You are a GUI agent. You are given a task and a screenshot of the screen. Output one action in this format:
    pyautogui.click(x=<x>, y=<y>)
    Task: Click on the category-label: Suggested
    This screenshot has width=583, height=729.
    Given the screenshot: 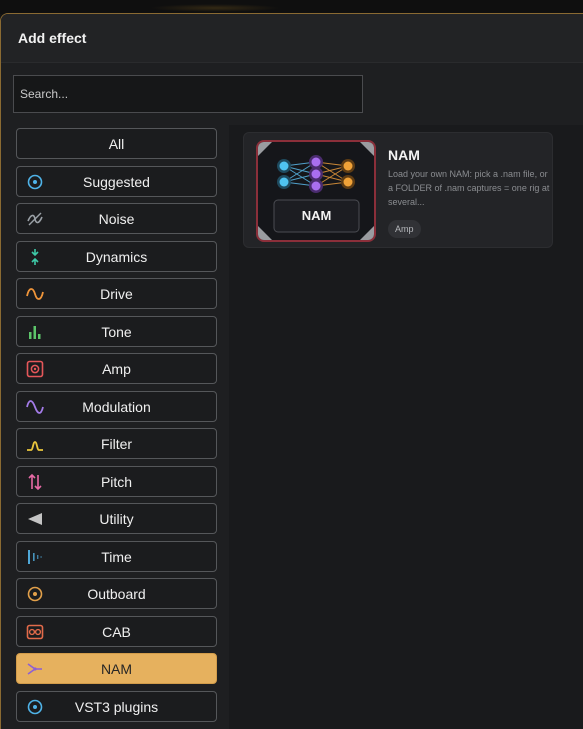 What is the action you would take?
    pyautogui.click(x=116, y=182)
    